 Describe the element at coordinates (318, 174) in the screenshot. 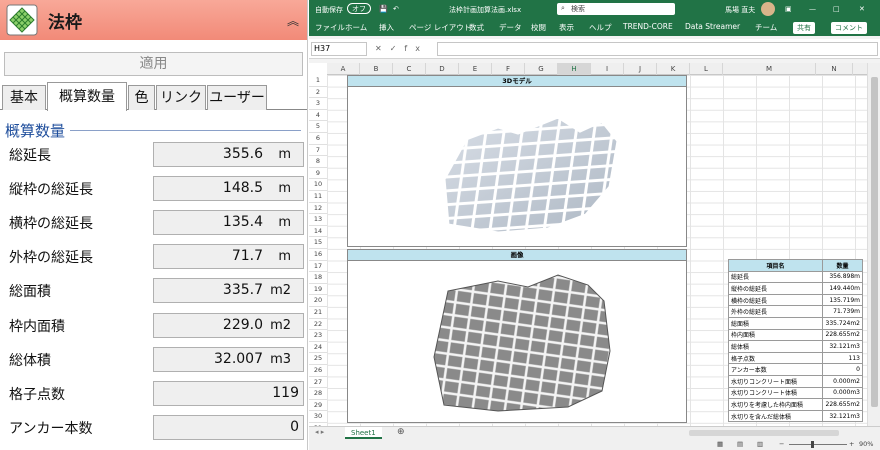

I see `row-header: 9` at that location.